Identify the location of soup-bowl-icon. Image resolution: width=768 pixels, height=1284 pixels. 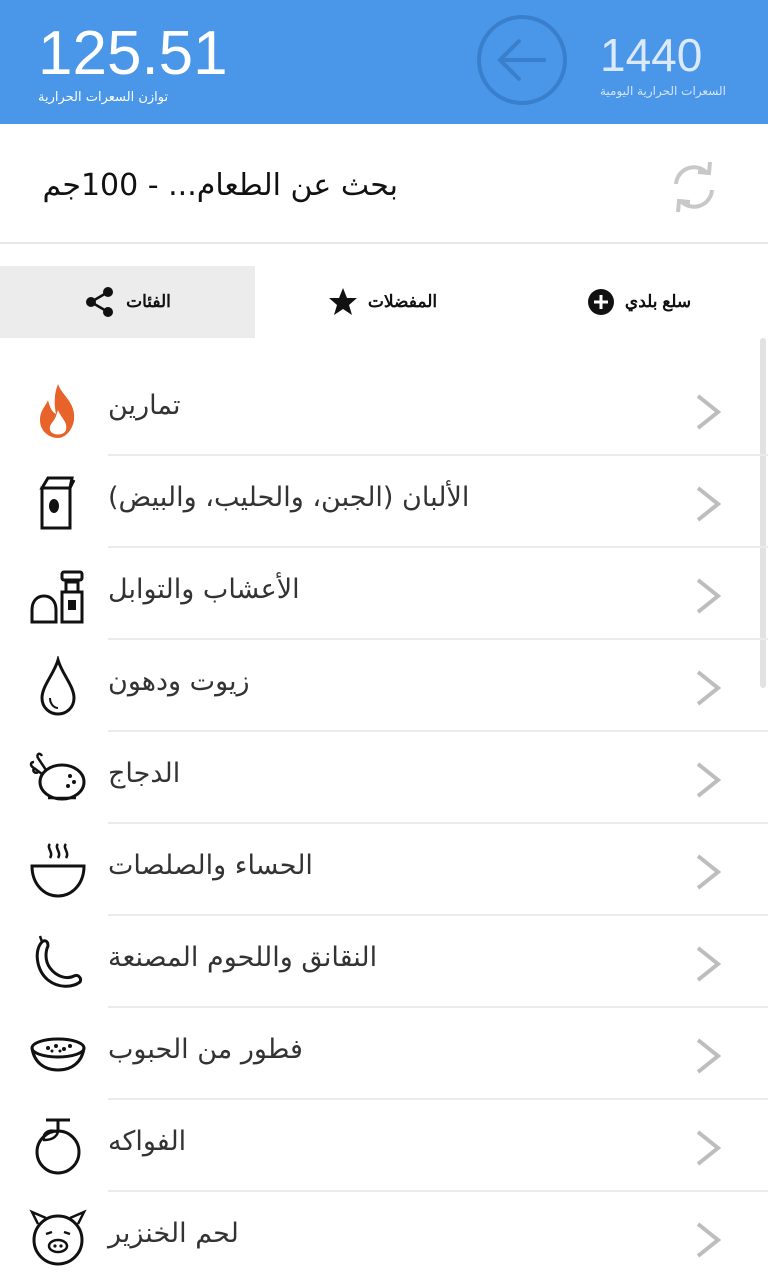
(58, 870).